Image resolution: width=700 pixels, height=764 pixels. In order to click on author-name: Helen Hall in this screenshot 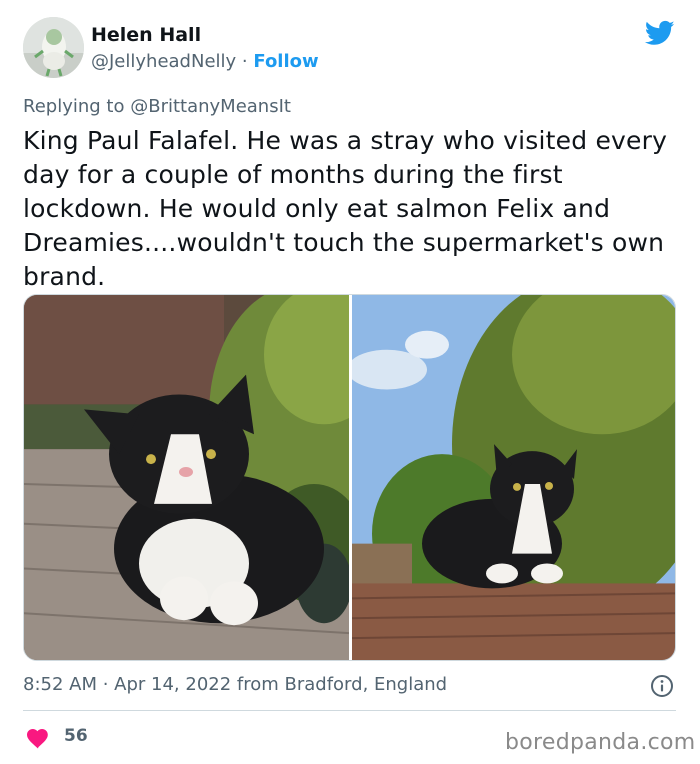, I will do `click(146, 35)`.